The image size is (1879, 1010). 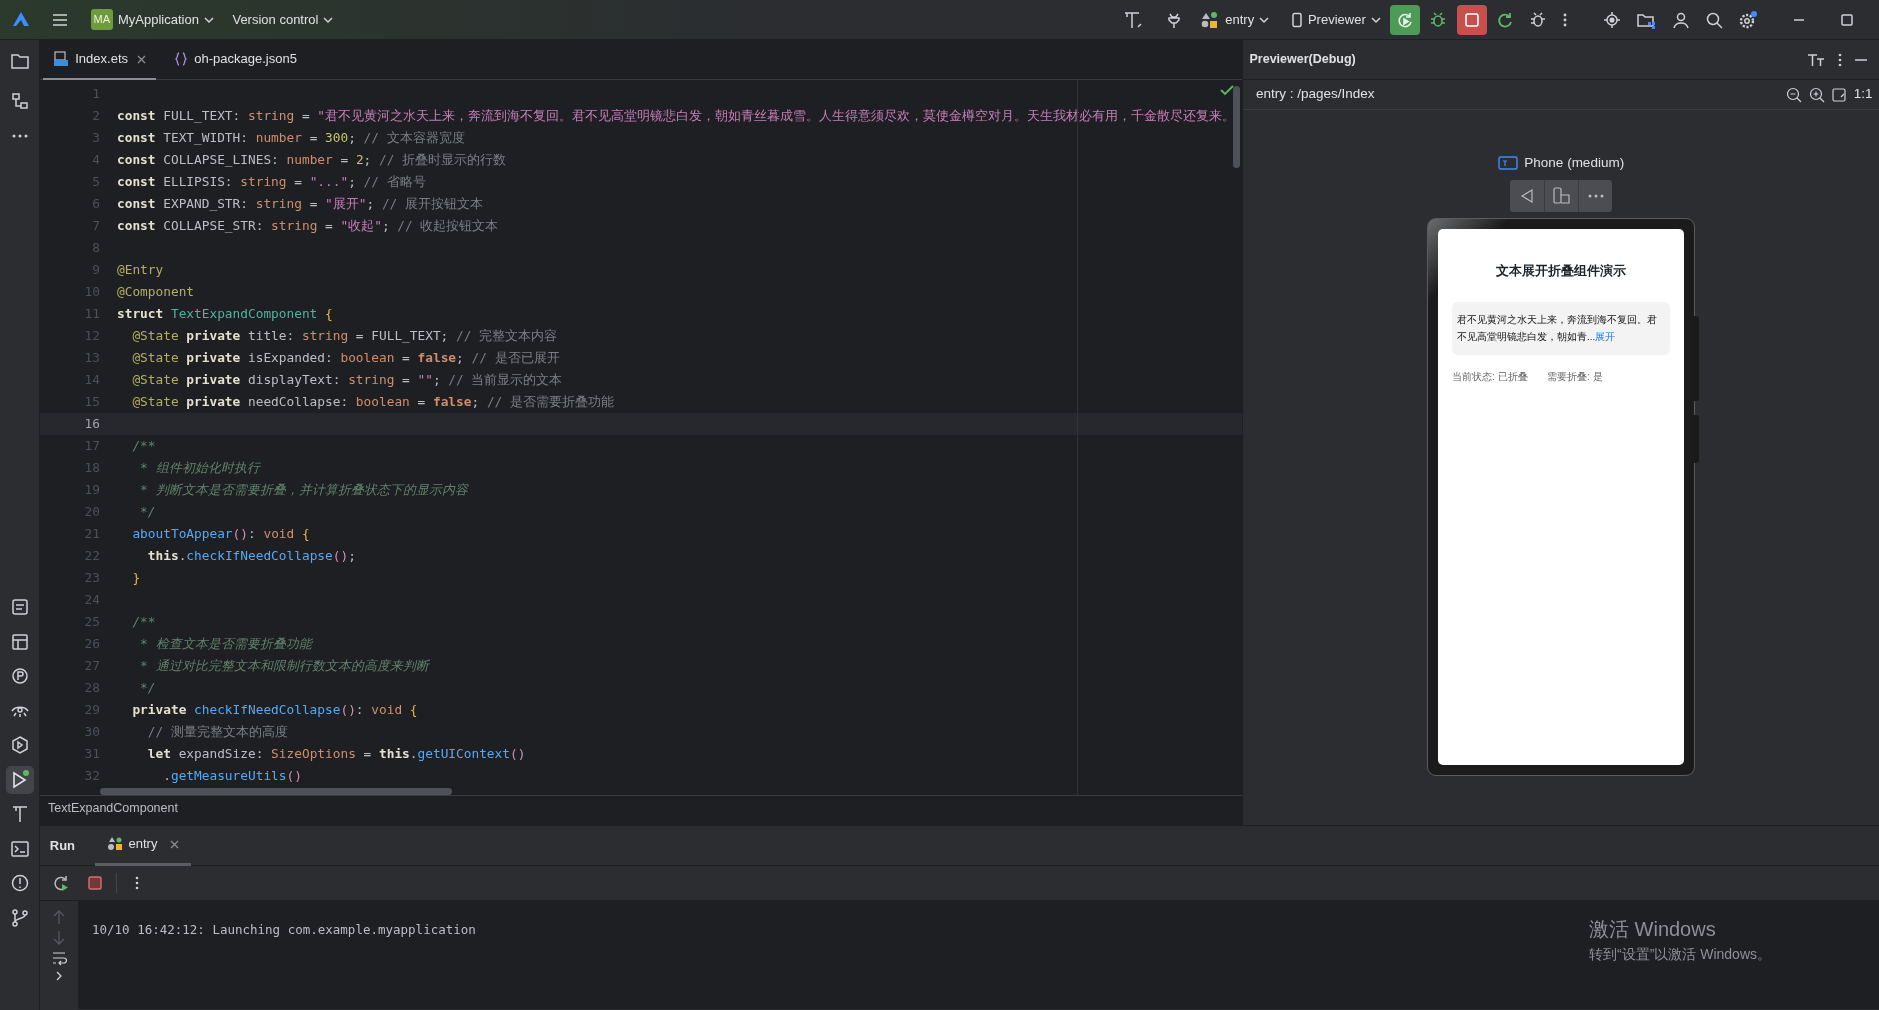 I want to click on notes-icon, so click(x=19, y=607).